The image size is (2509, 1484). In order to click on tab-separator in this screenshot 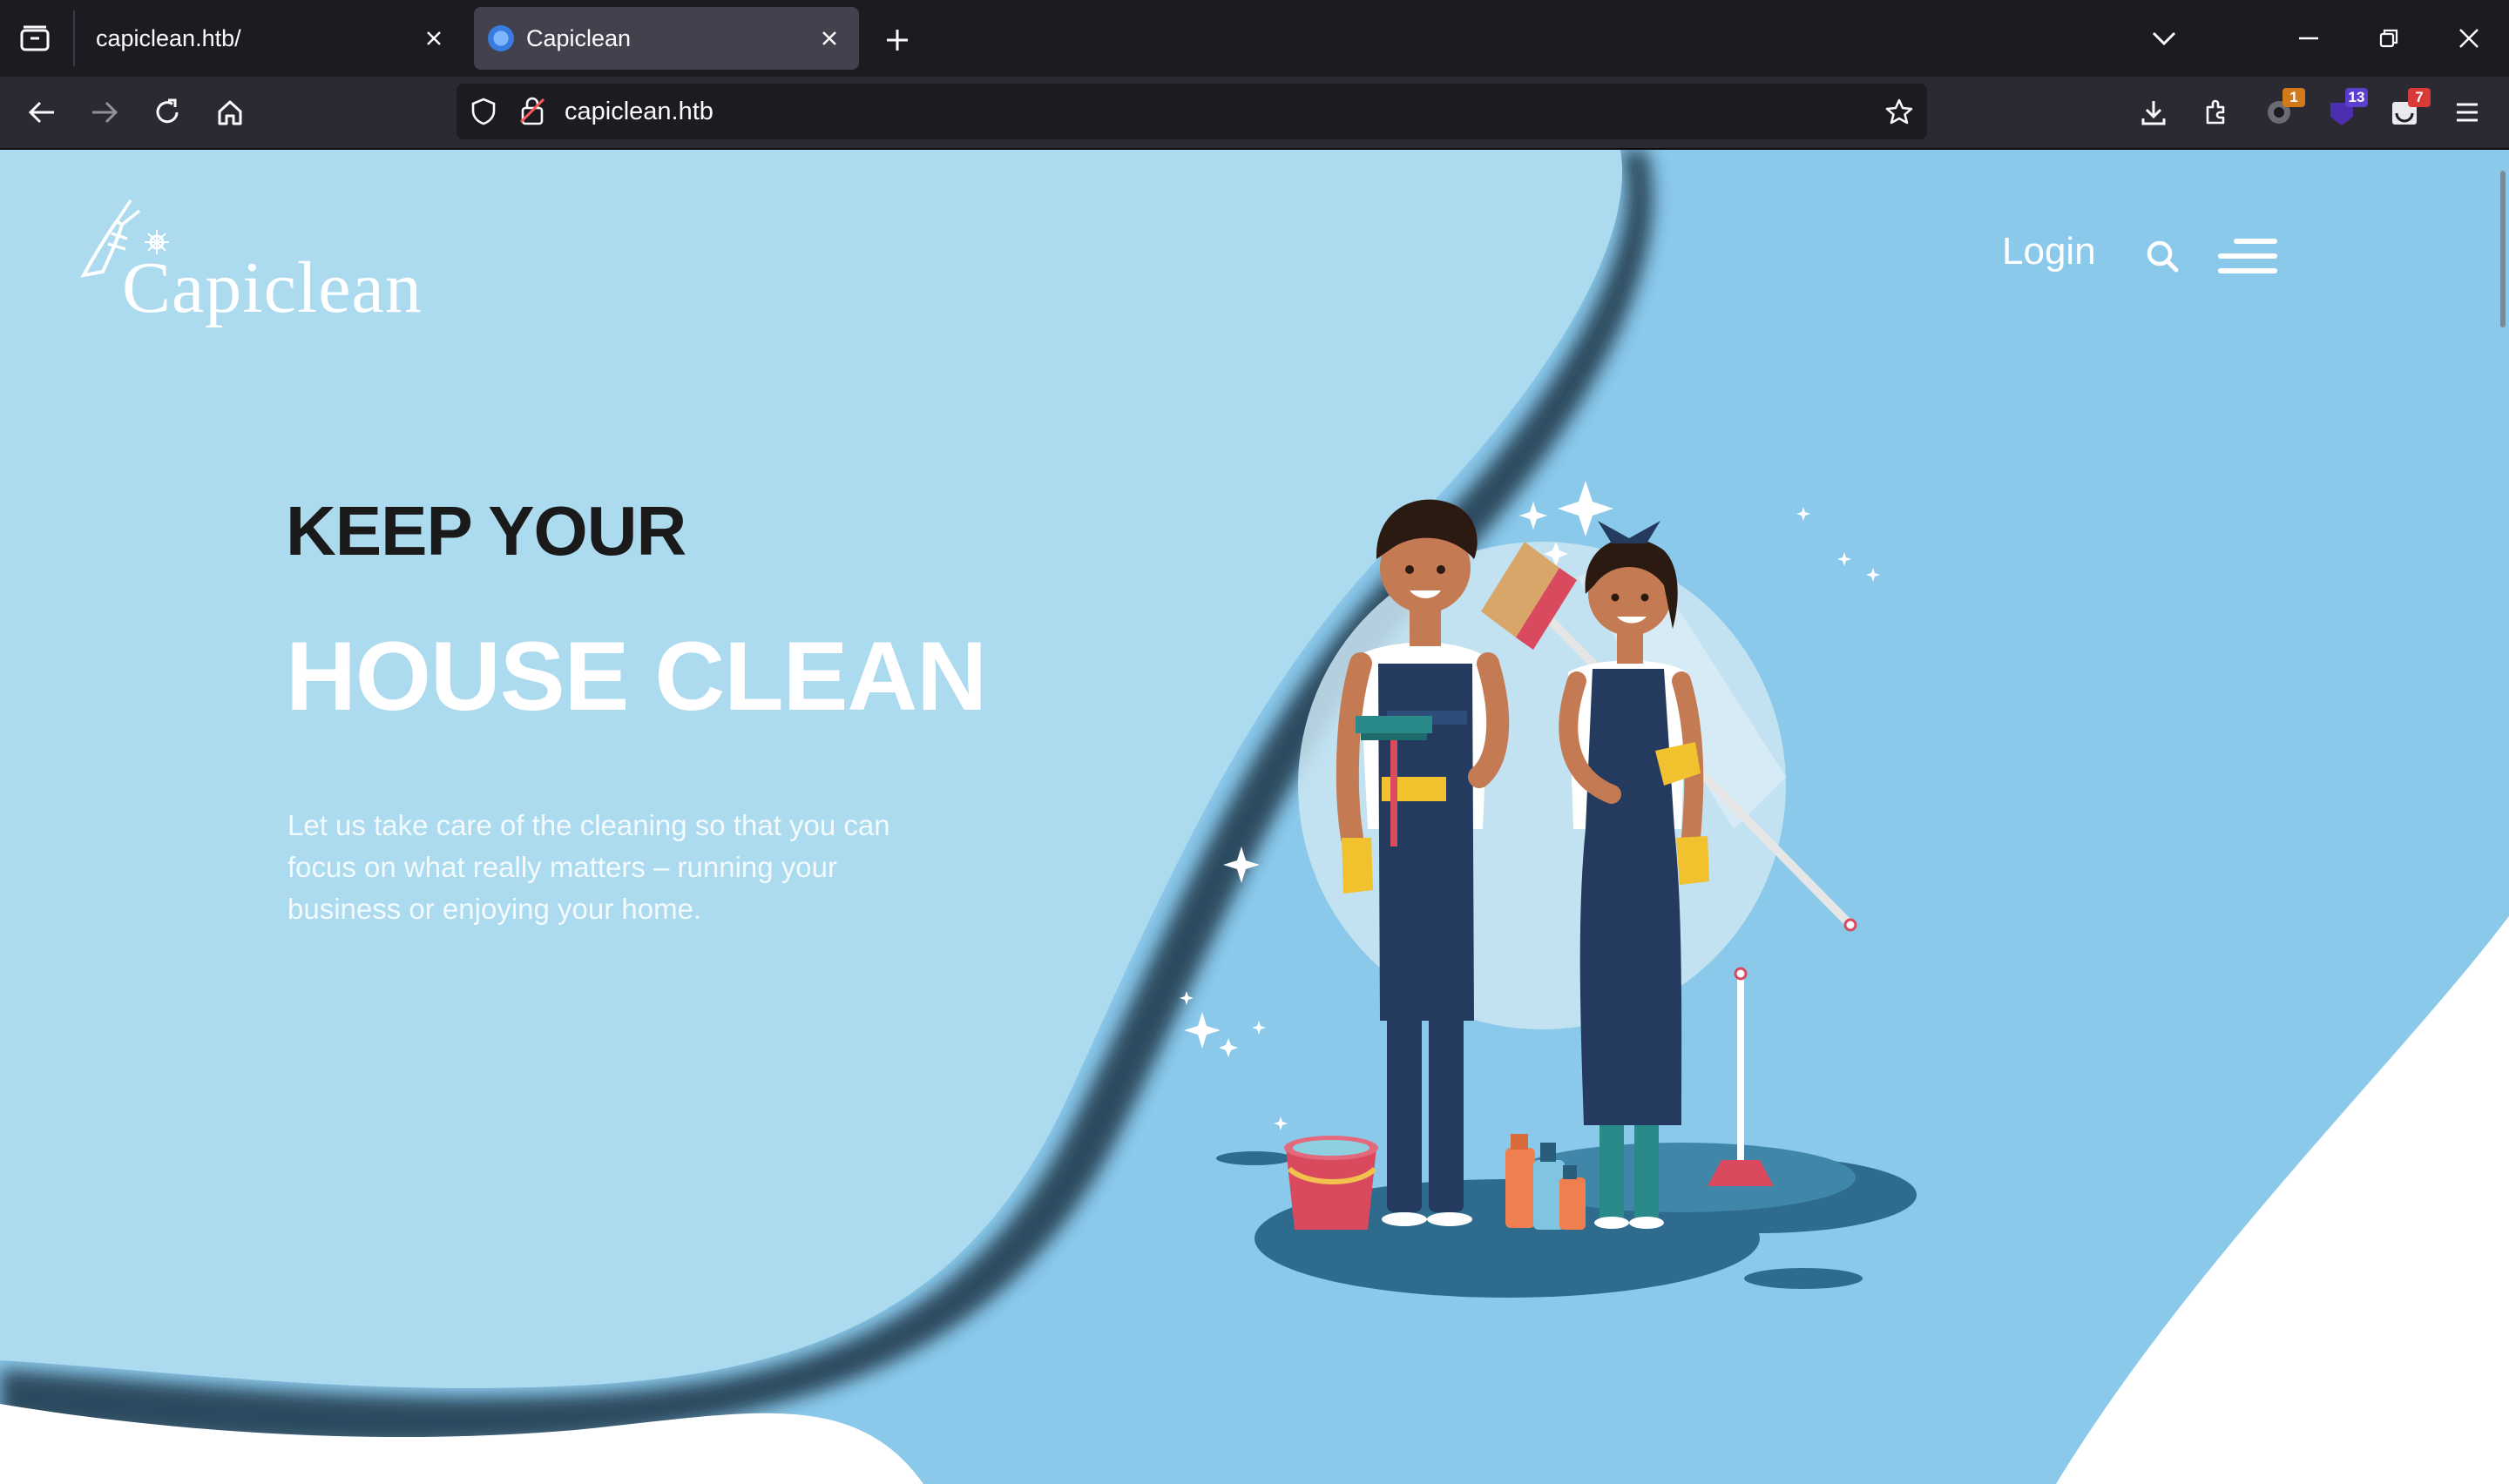, I will do `click(74, 38)`.